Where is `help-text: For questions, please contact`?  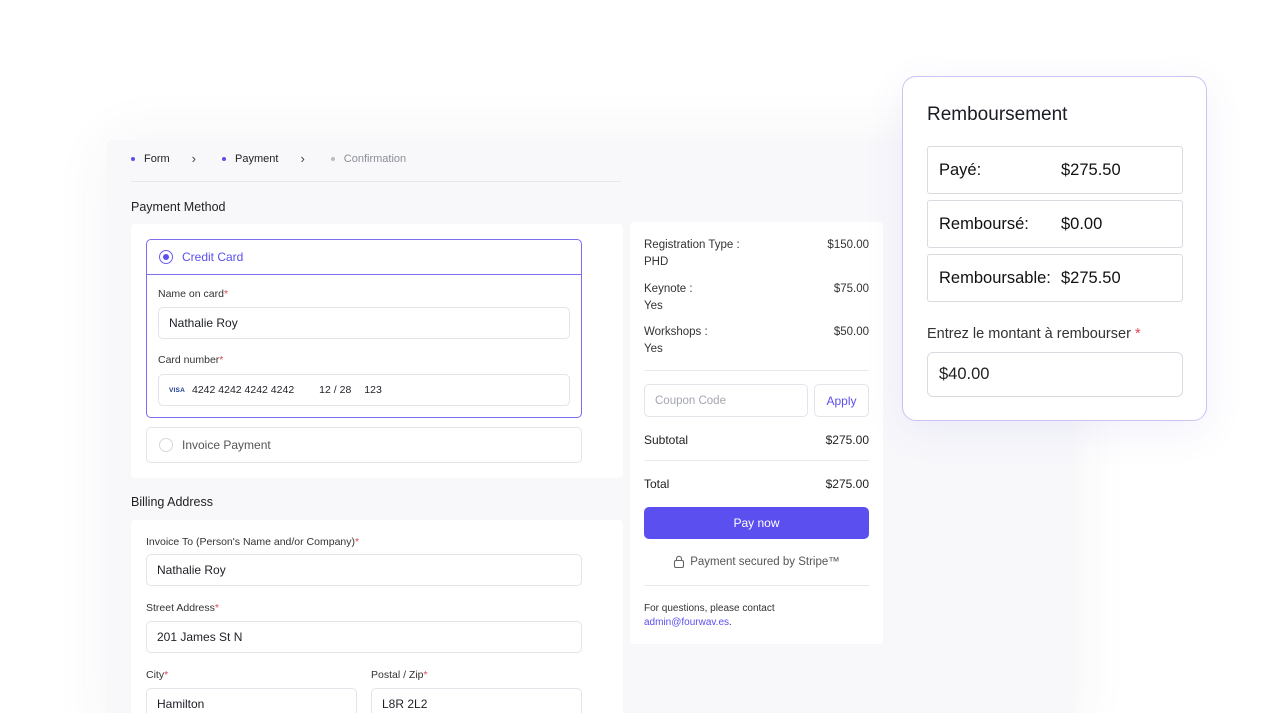 help-text: For questions, please contact is located at coordinates (709, 608).